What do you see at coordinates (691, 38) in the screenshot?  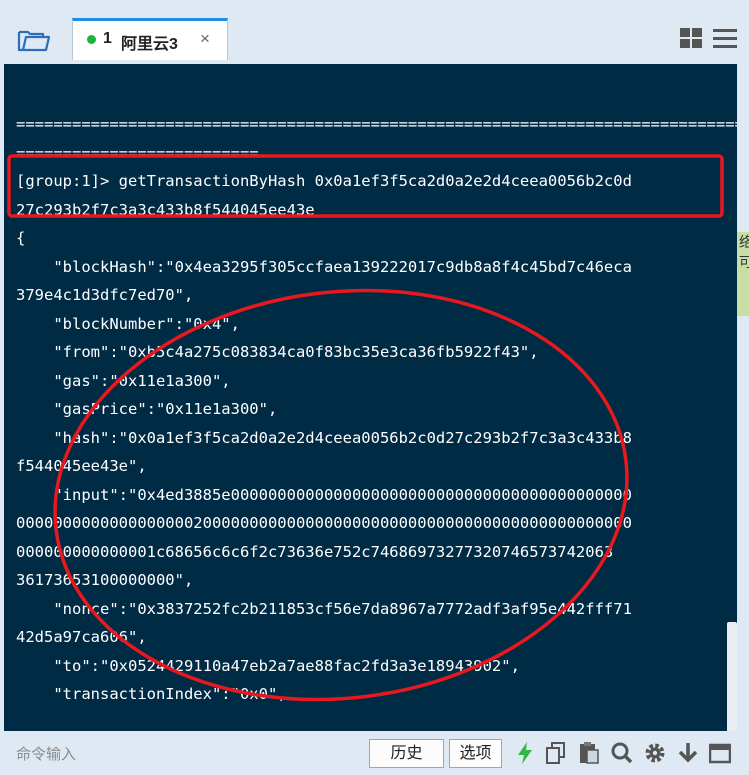 I see `grid-view-icon` at bounding box center [691, 38].